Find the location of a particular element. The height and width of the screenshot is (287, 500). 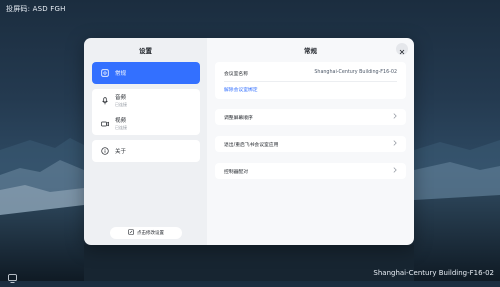

close-icon is located at coordinates (402, 49).